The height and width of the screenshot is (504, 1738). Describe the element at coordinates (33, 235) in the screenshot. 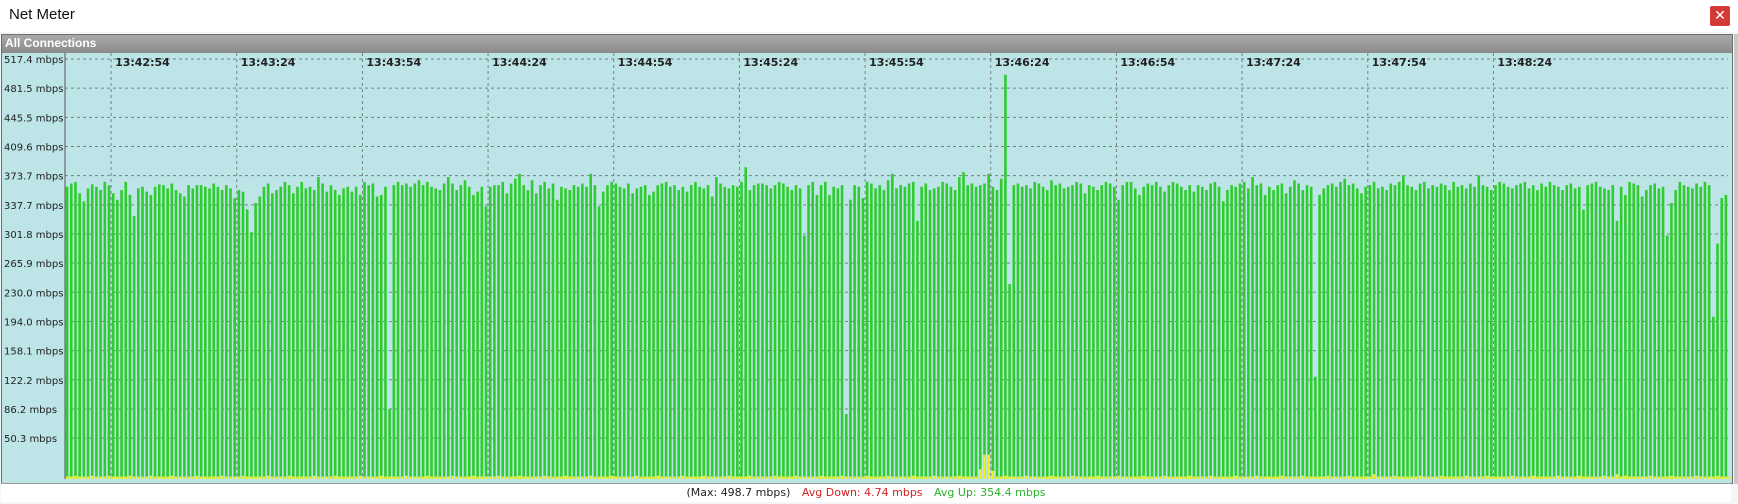

I see `y-tick-label: 301.8 mbps` at that location.